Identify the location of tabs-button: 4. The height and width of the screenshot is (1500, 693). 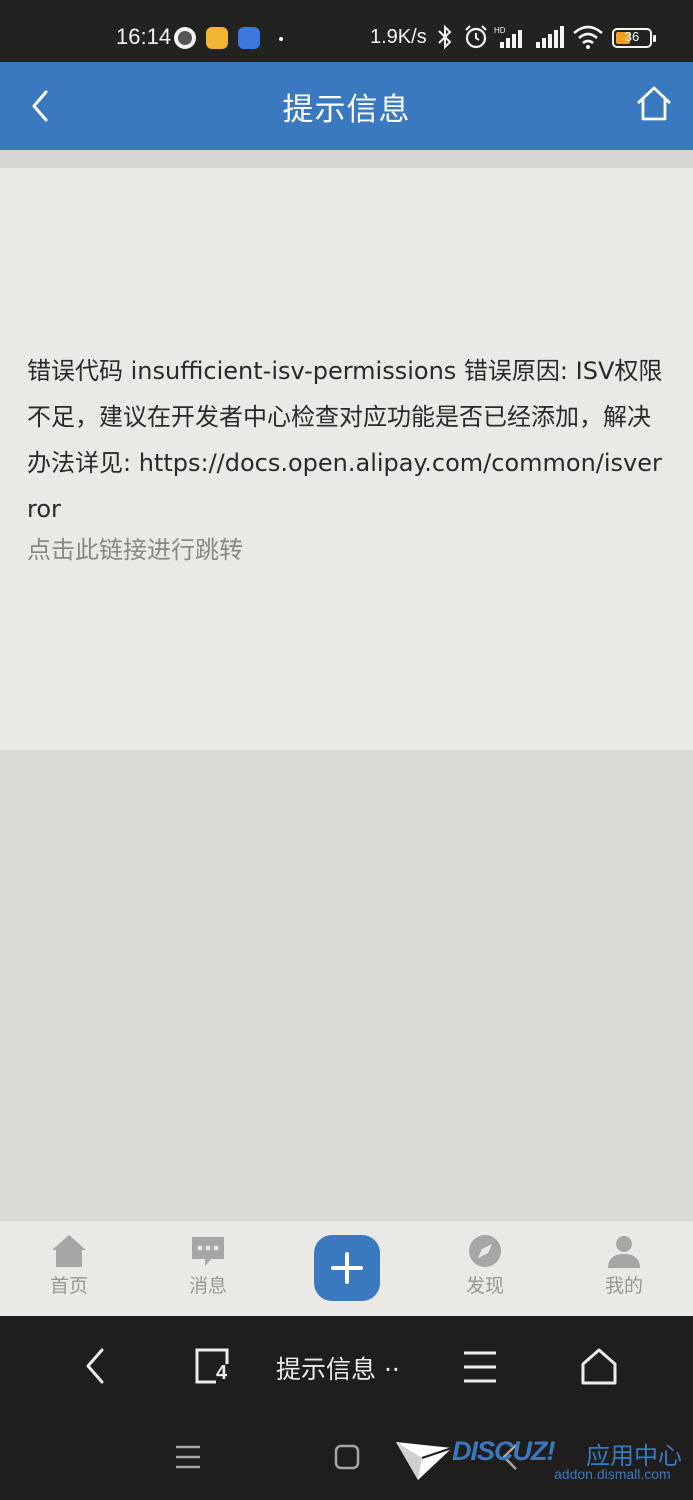
(212, 1366).